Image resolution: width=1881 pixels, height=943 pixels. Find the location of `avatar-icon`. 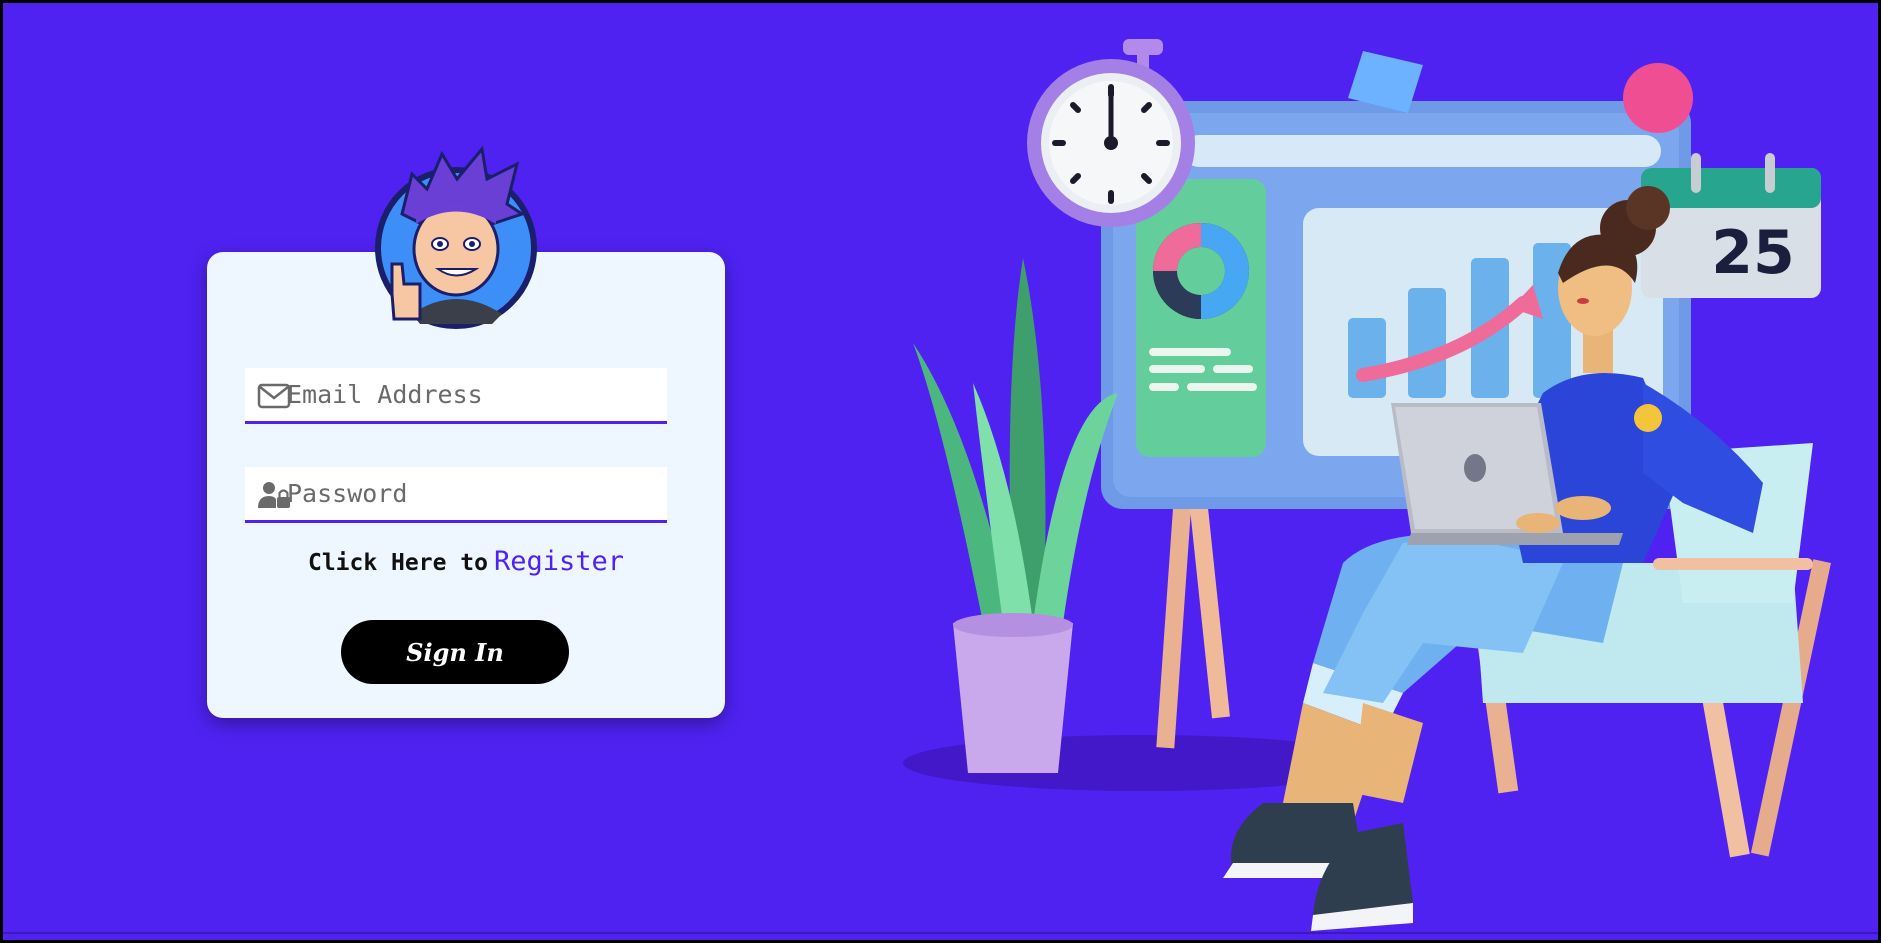

avatar-icon is located at coordinates (456, 237).